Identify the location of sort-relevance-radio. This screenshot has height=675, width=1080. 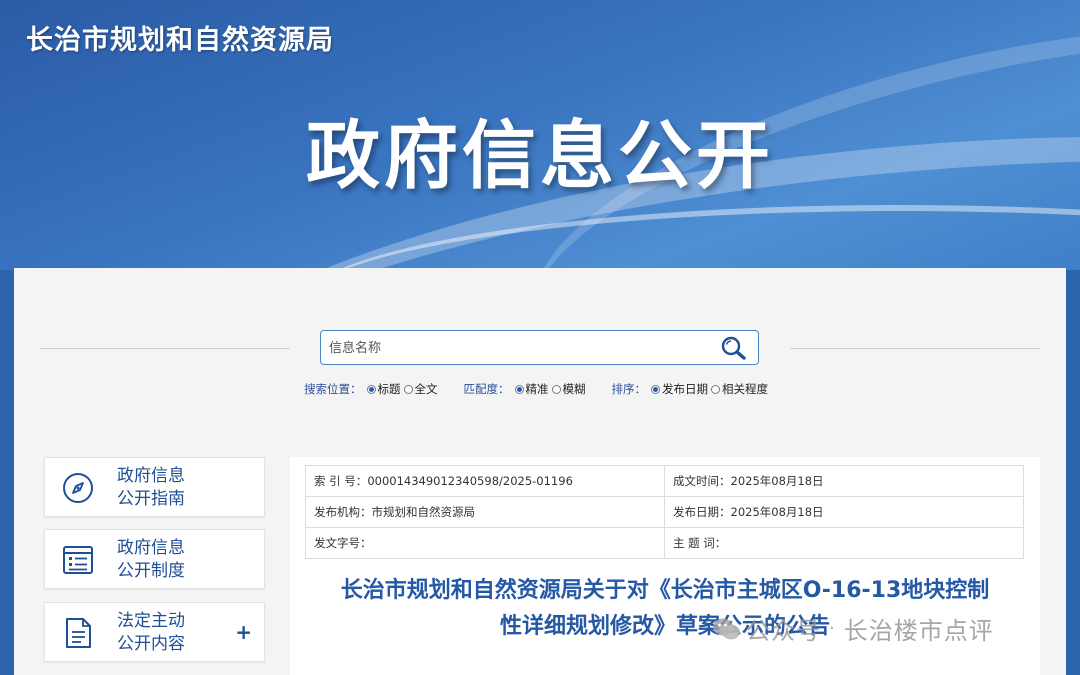
(715, 389).